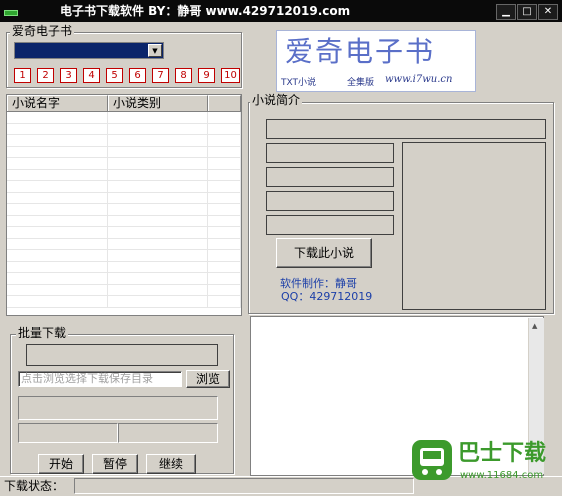 The width and height of the screenshot is (562, 496). I want to click on page-button-8: 8, so click(183, 75).